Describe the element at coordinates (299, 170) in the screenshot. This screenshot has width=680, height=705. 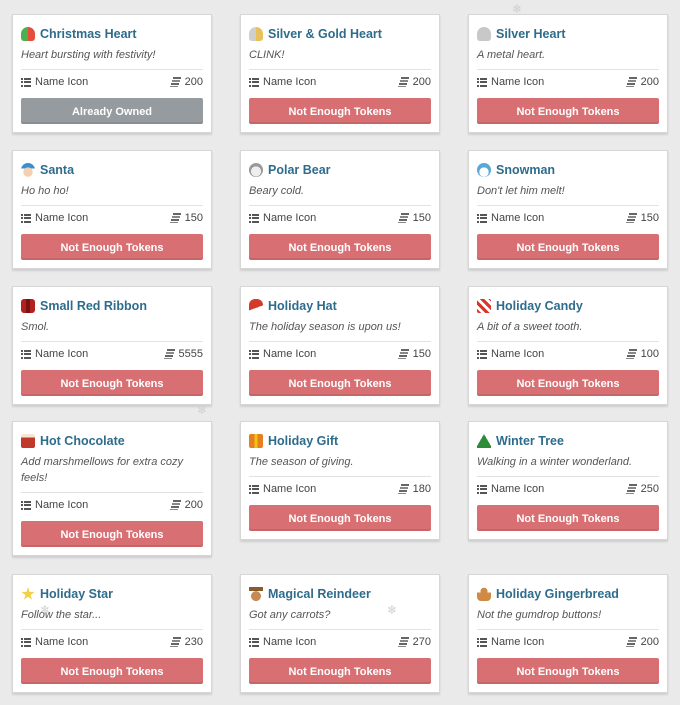
I see `item-title: Polar Bear` at that location.